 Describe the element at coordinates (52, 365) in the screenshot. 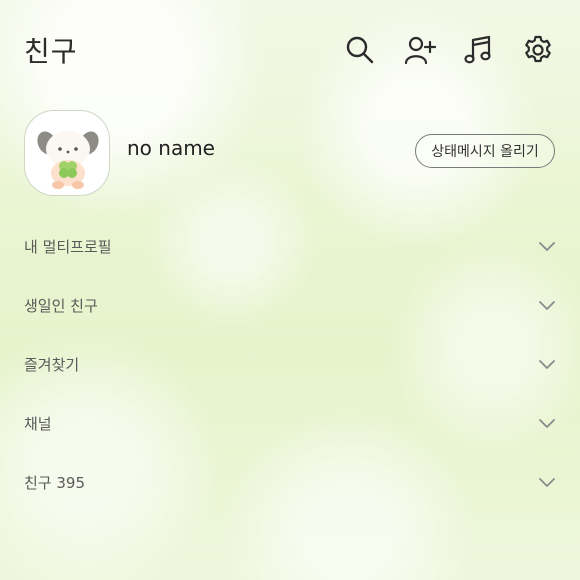

I see `section-label: 즐겨찾기` at that location.